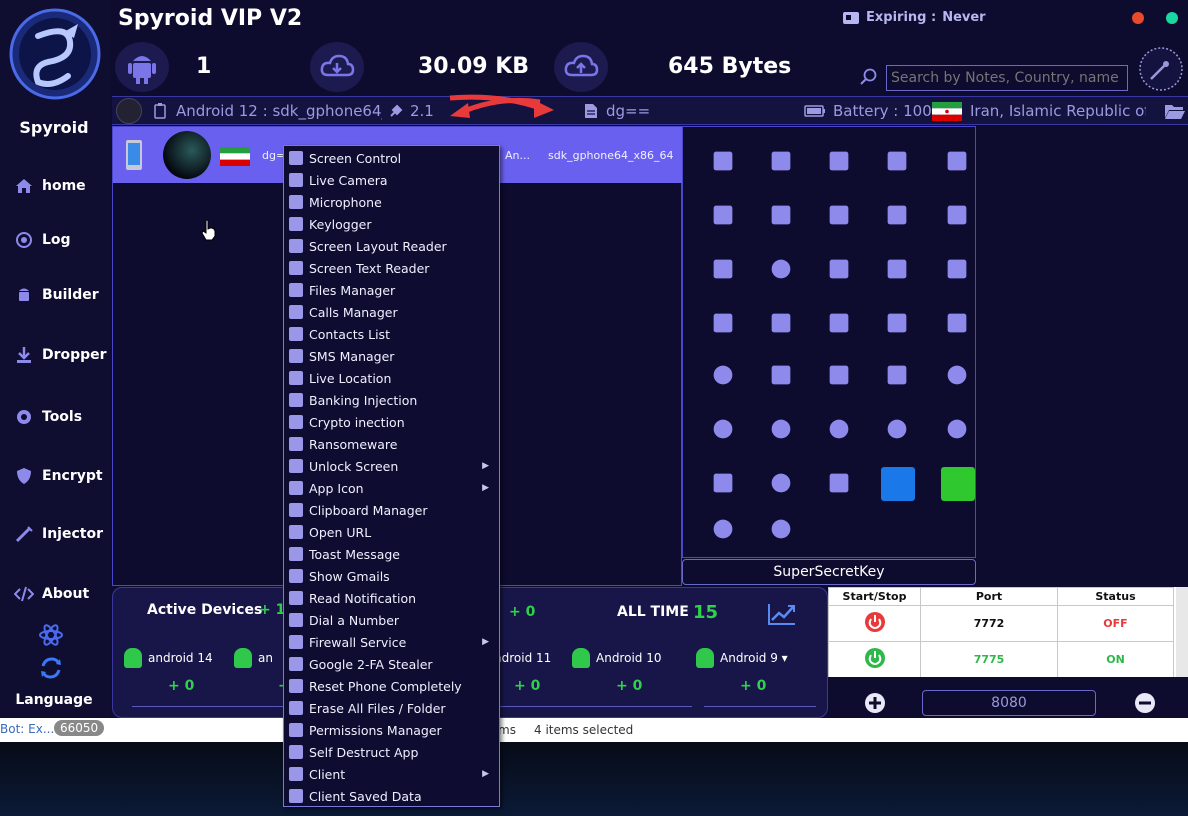  I want to click on sidebar-item-tools: Tools, so click(48, 417).